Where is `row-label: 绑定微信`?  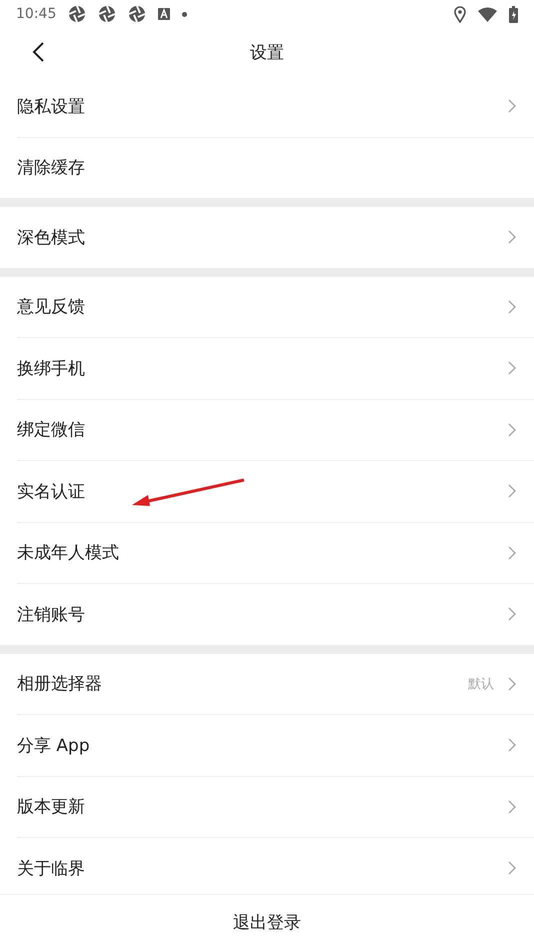
row-label: 绑定微信 is located at coordinates (51, 430).